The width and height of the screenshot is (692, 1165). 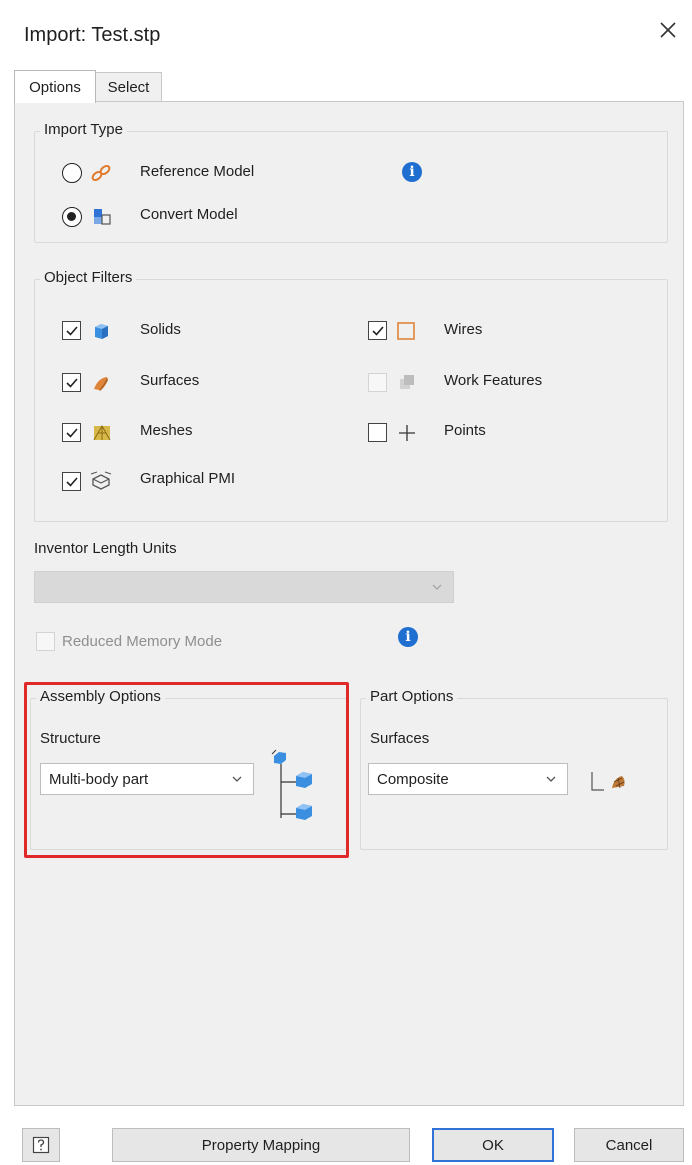 I want to click on work-features-checkbox, so click(x=377, y=382).